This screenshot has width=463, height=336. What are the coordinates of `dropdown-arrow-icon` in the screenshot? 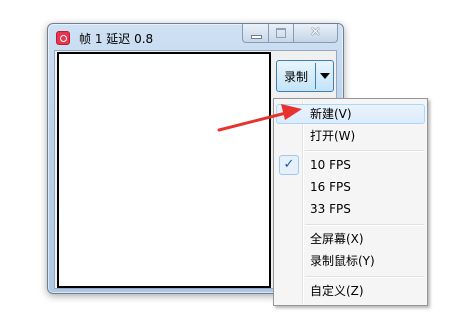 It's located at (324, 76).